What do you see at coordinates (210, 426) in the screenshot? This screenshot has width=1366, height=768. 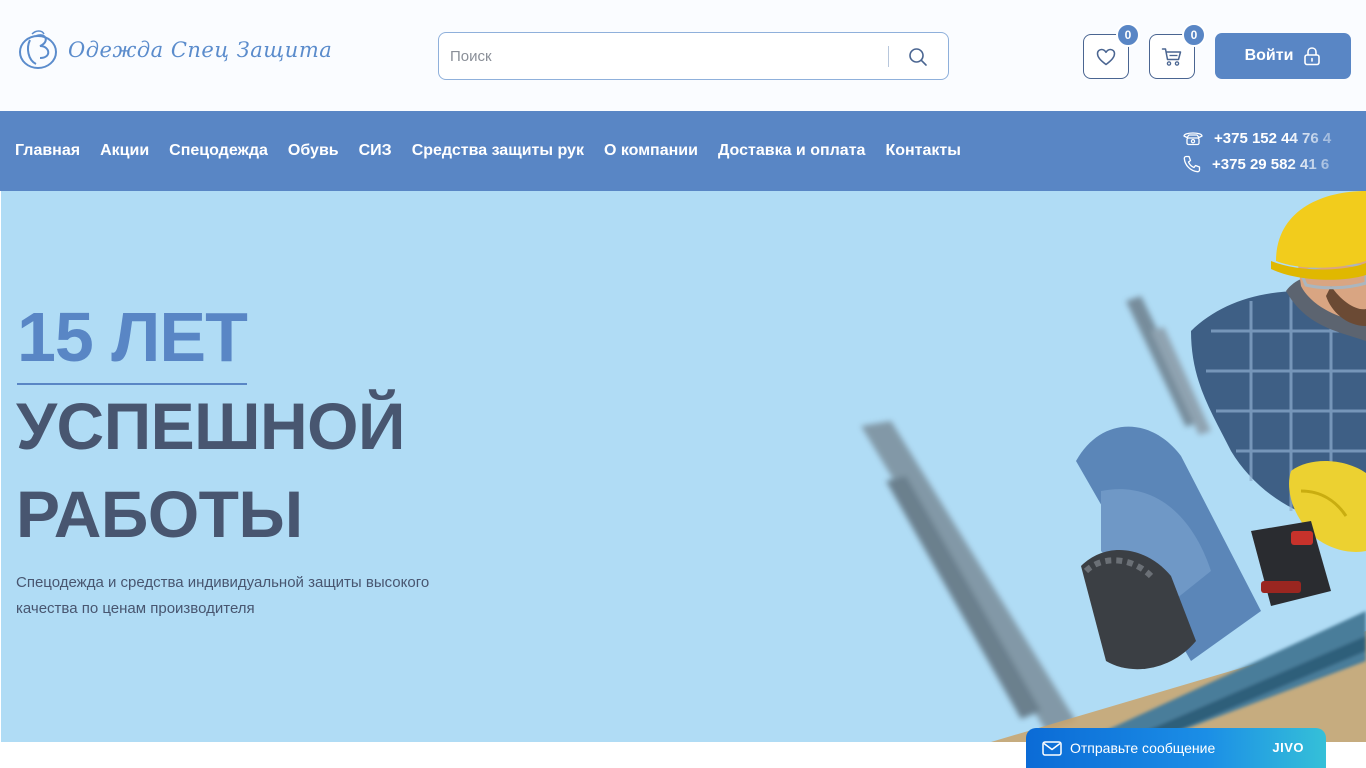 I see `hero-title-line-2: УСПЕШНОЙ` at bounding box center [210, 426].